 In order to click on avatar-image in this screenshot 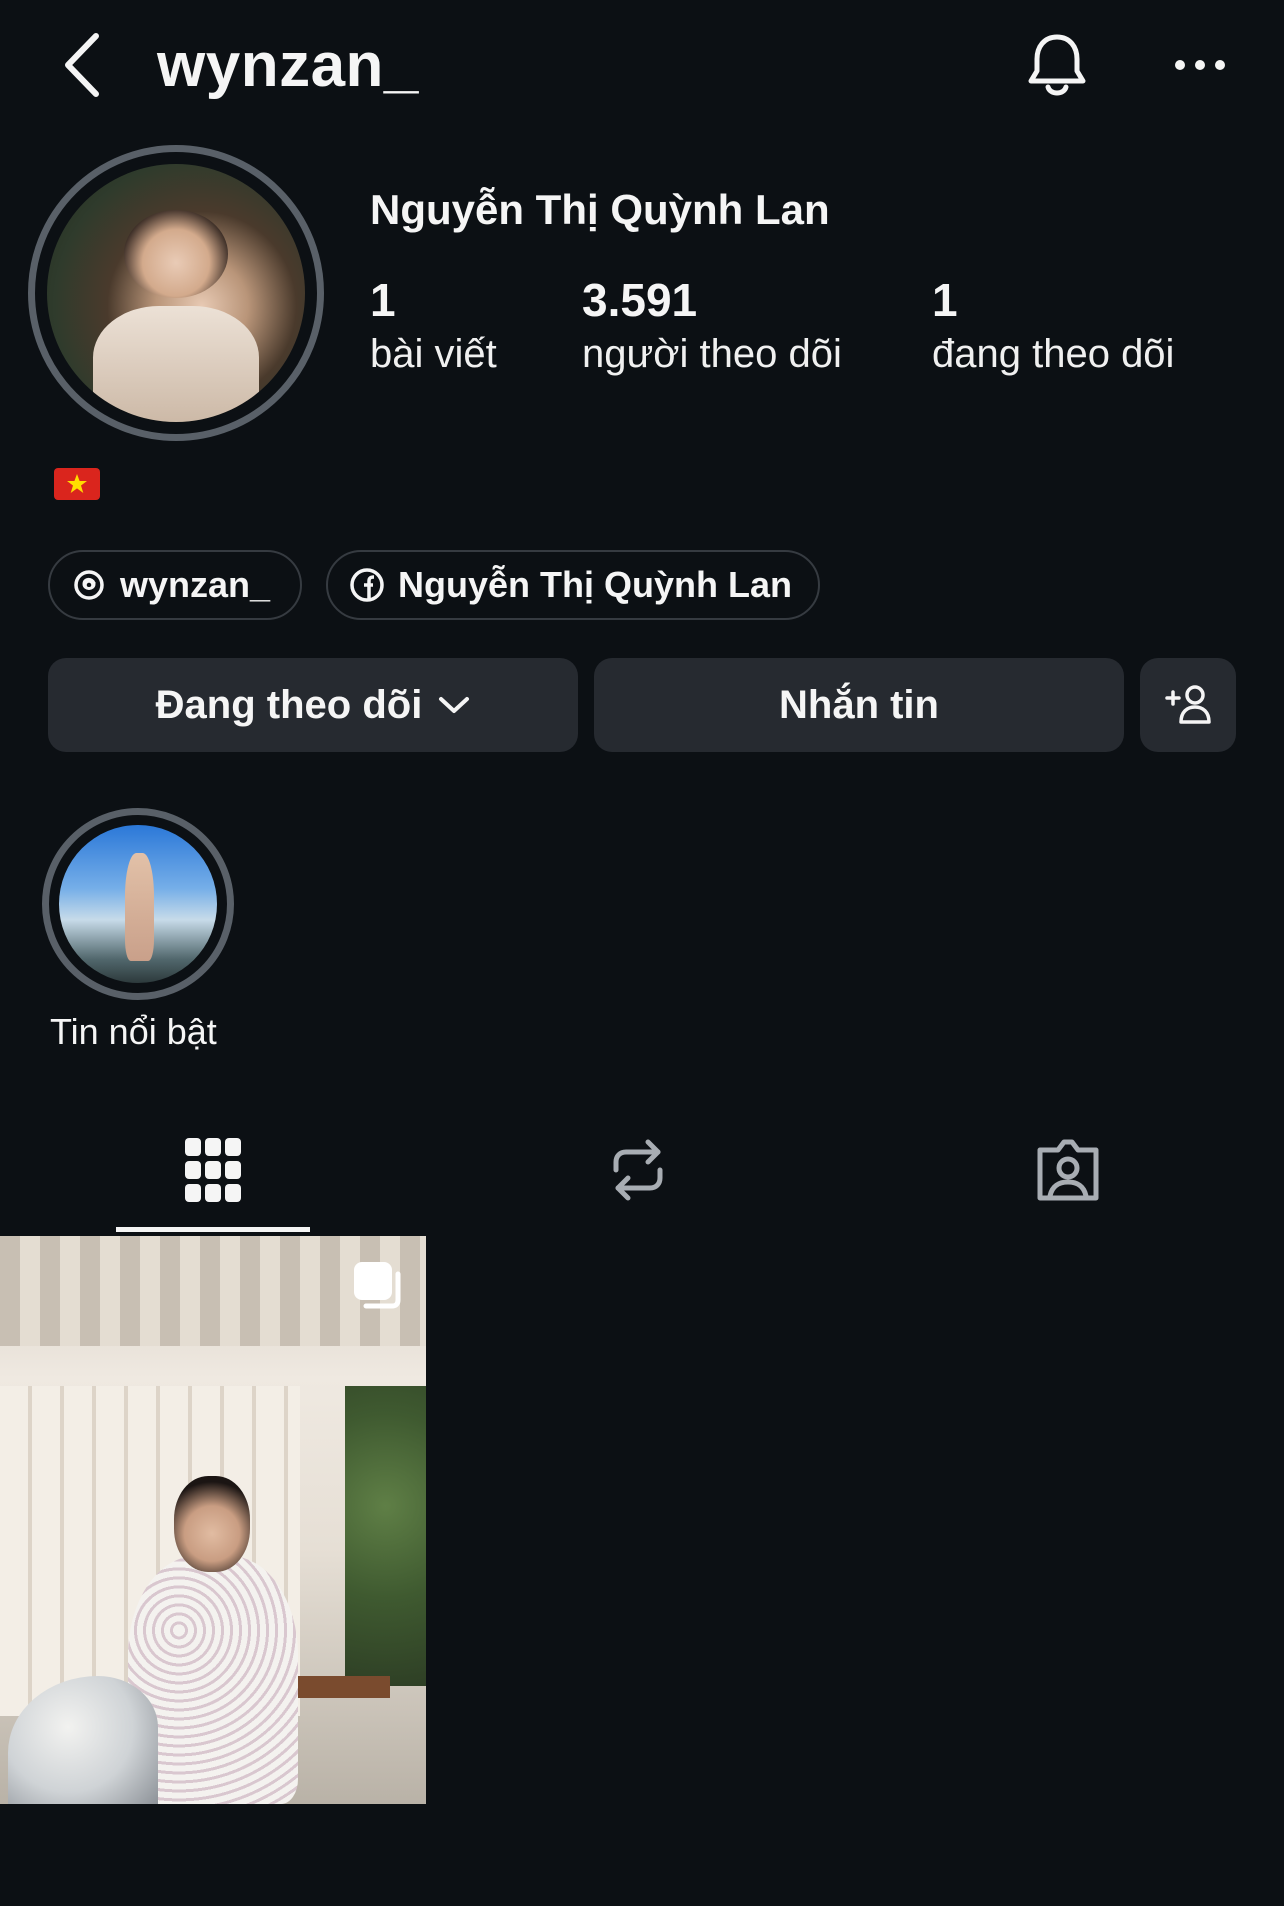, I will do `click(176, 293)`.